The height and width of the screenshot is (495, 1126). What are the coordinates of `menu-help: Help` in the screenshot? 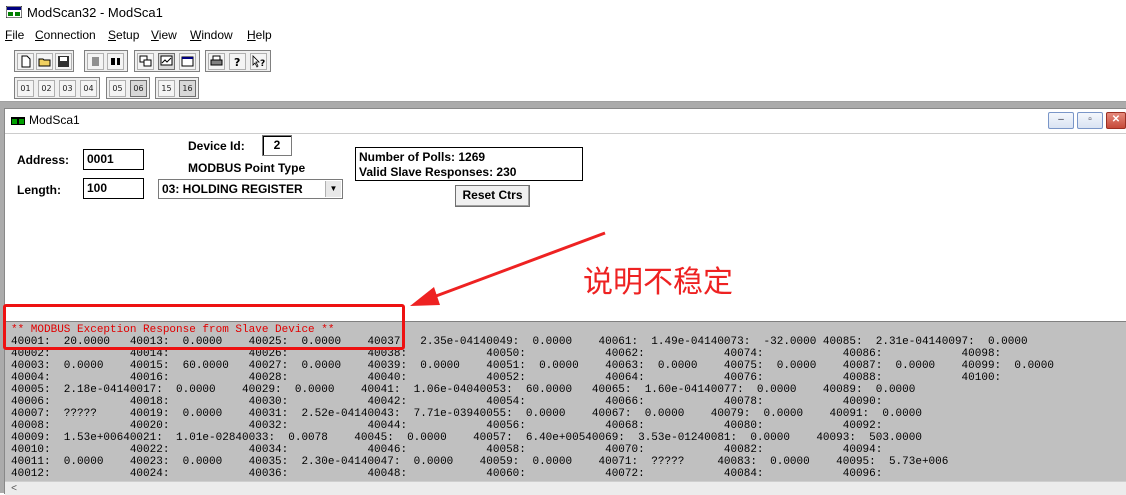 It's located at (259, 35).